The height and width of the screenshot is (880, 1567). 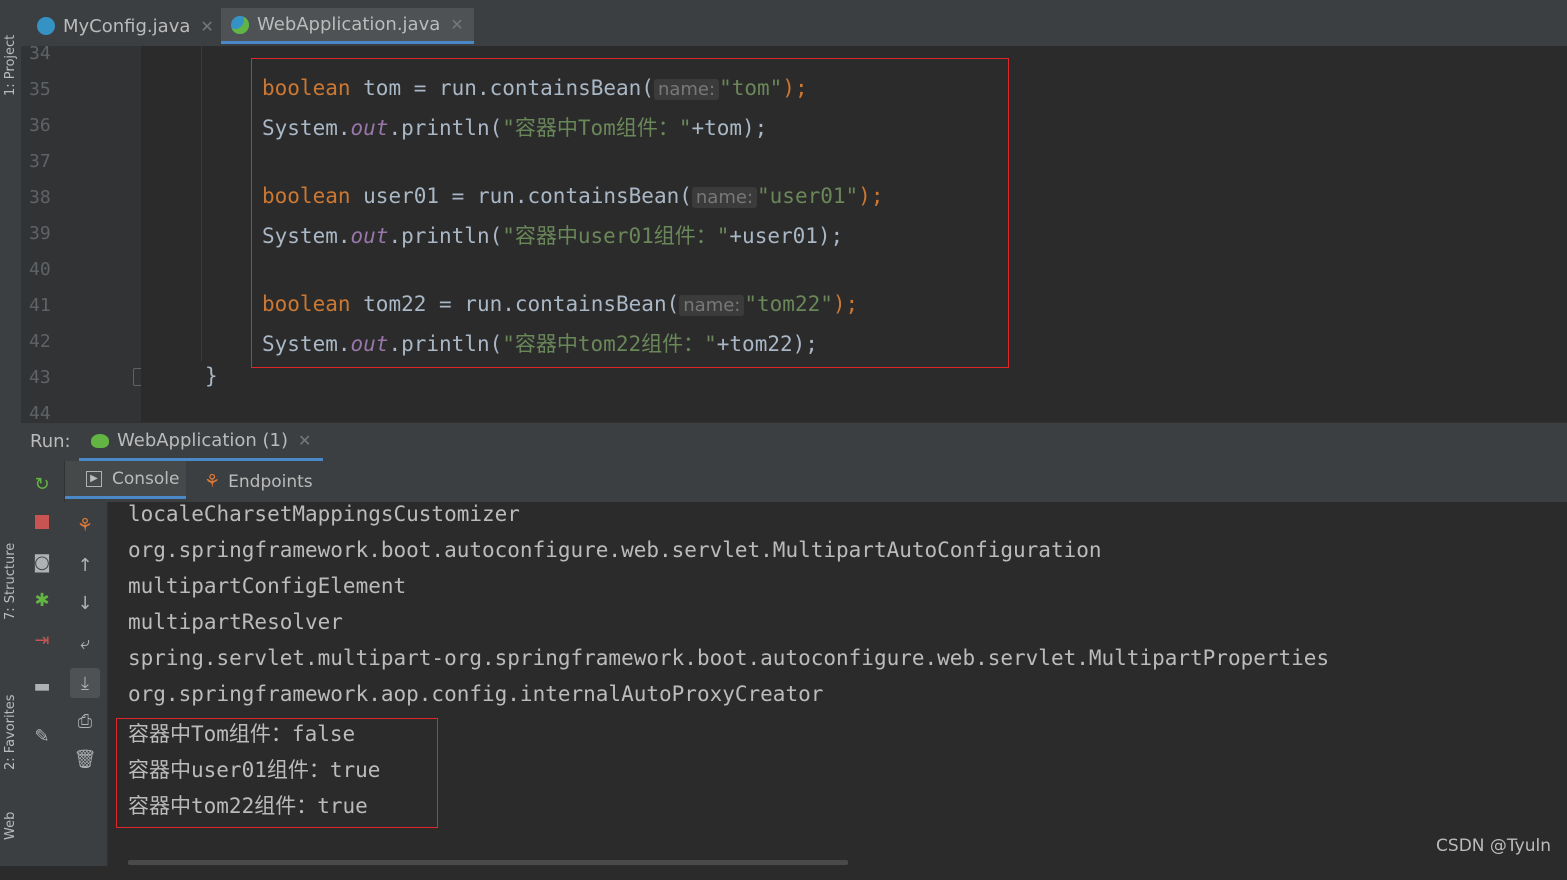 I want to click on code-line: System.out.println("容器中Tom组件："+tom);, so click(x=514, y=127).